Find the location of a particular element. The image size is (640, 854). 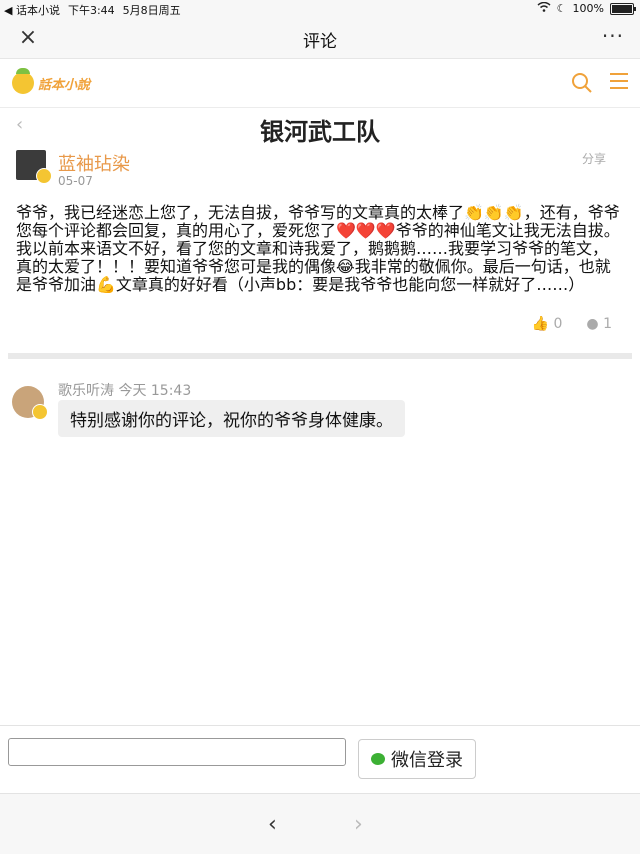

forward-arrow-icon: › is located at coordinates (358, 824).